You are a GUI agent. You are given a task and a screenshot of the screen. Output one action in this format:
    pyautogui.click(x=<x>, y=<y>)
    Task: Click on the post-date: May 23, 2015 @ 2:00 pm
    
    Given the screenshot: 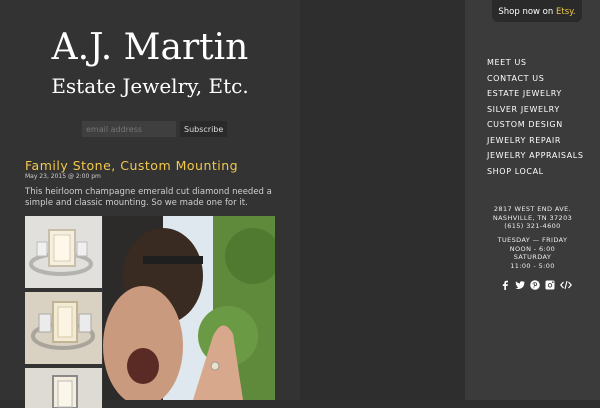 What is the action you would take?
    pyautogui.click(x=63, y=176)
    